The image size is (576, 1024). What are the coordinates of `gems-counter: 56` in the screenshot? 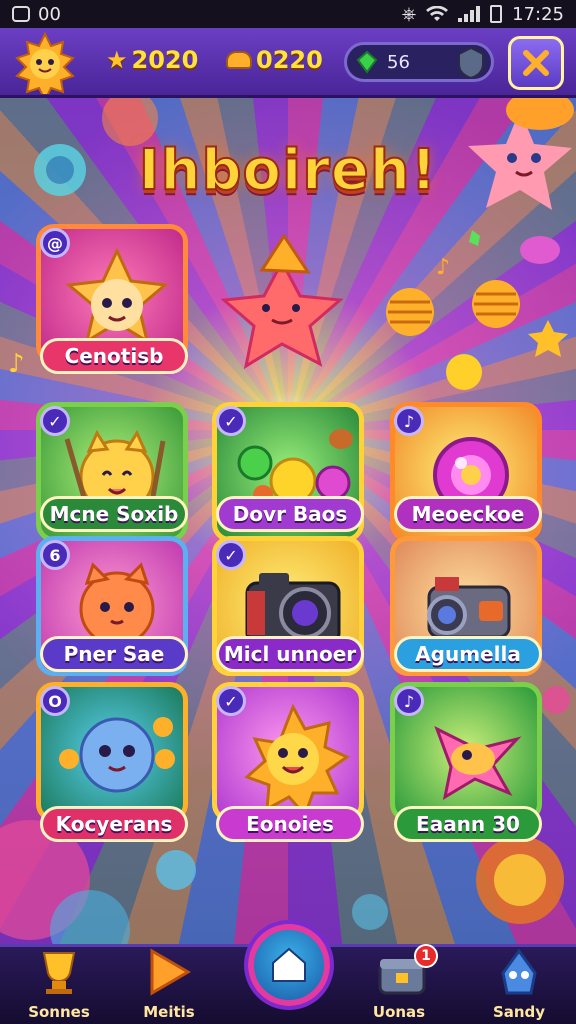 It's located at (419, 62).